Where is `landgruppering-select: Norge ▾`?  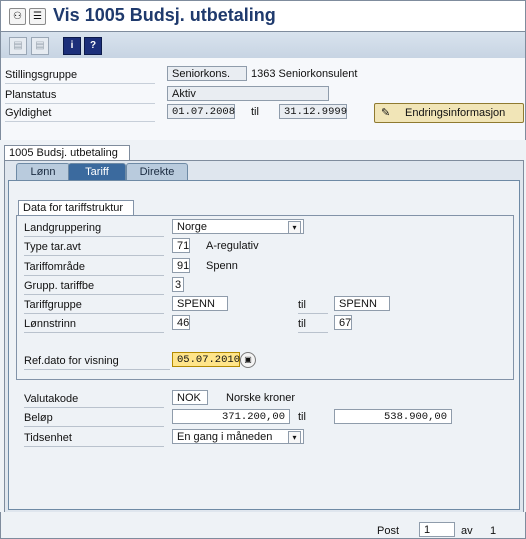
landgruppering-select: Norge ▾ is located at coordinates (238, 226).